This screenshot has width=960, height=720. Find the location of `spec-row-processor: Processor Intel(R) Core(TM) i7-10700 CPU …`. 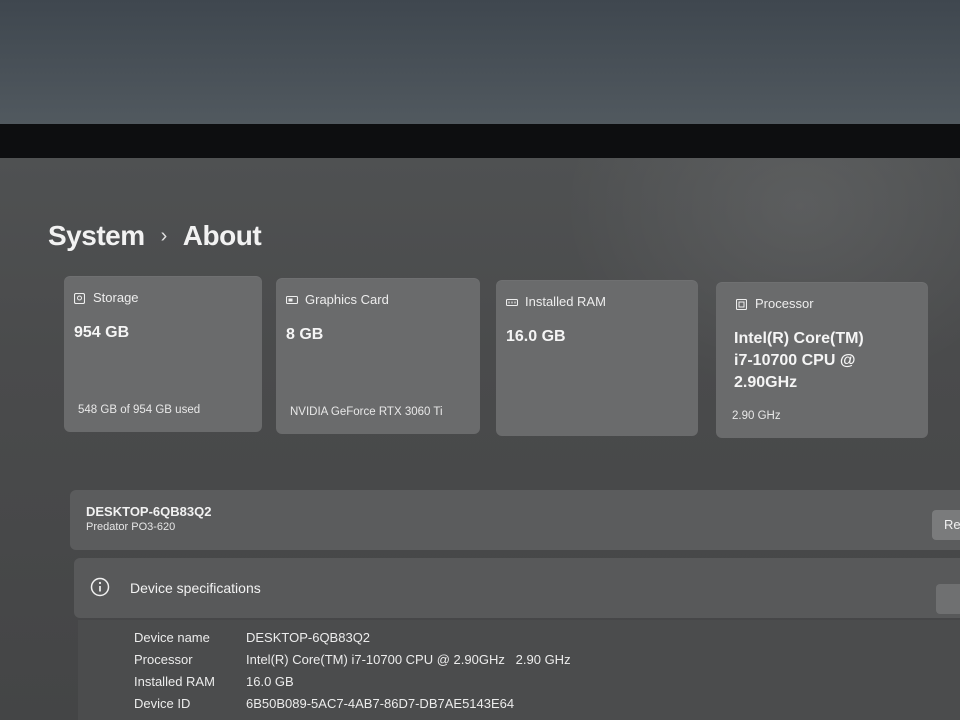

spec-row-processor: Processor Intel(R) Core(TM) i7-10700 CPU … is located at coordinates (352, 659).